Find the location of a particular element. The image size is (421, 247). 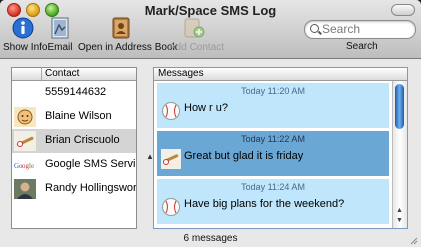

address-book-label: Open in Address Book is located at coordinates (128, 47).